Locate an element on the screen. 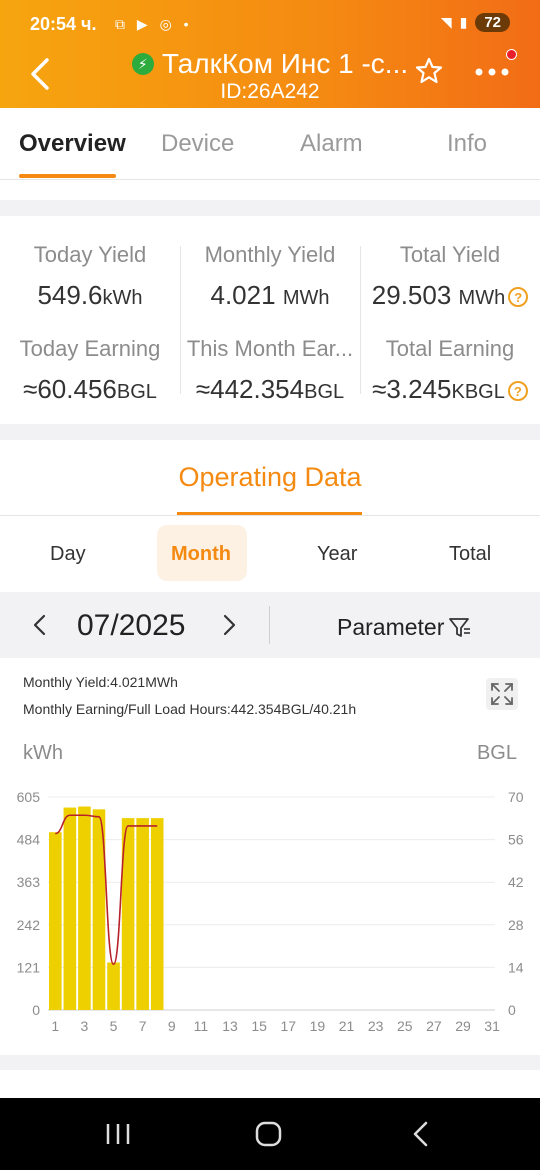 This screenshot has width=540, height=1170. filter-icon is located at coordinates (460, 627).